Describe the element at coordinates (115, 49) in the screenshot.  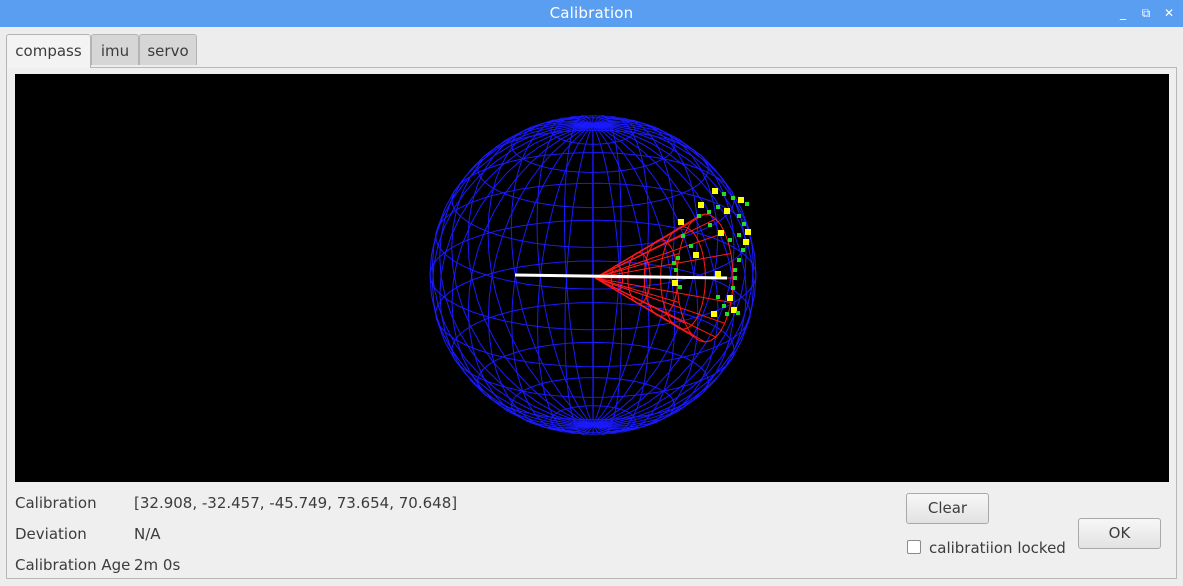
I see `tab-imu: imu` at that location.